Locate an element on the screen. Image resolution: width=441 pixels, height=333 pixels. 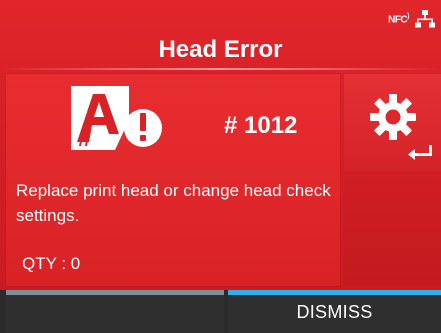
left-softkey-indicator is located at coordinates (115, 292).